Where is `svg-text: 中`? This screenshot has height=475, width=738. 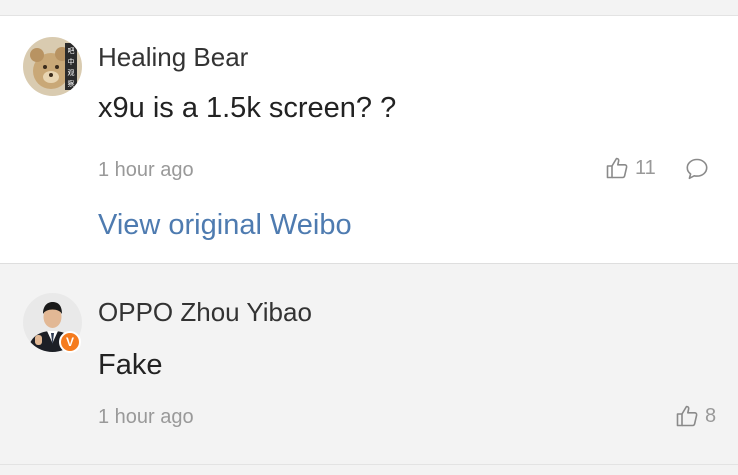
svg-text: 中 is located at coordinates (71, 61).